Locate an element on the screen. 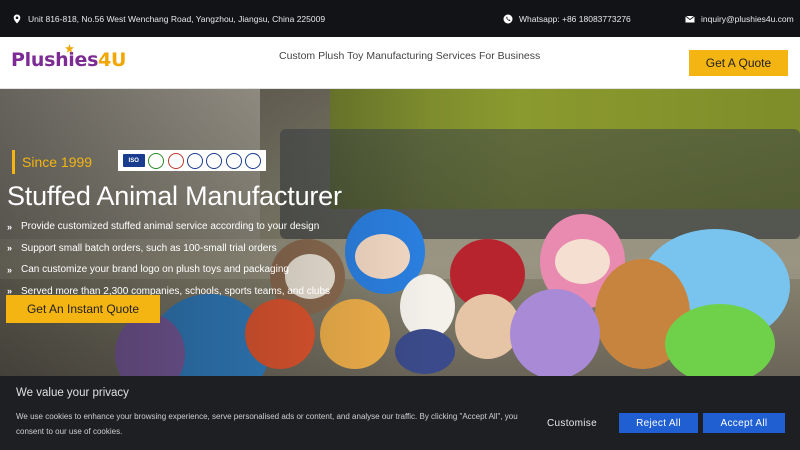 This screenshot has height=450, width=800. reject-all-button: Reject All is located at coordinates (658, 423).